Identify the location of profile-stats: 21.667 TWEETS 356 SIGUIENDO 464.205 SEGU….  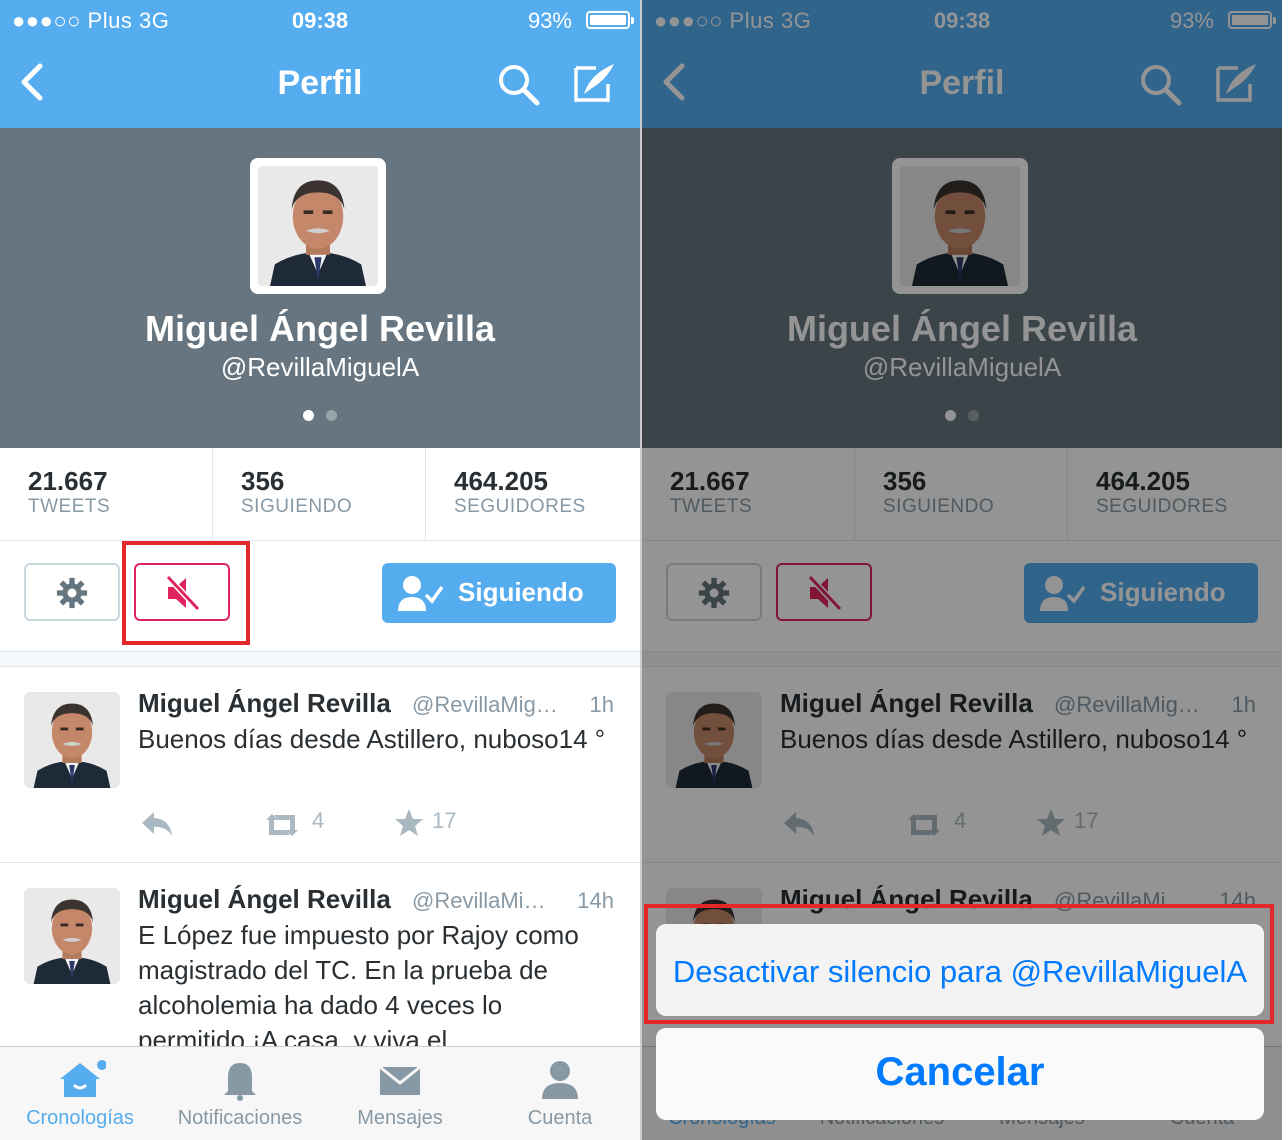
(320, 494).